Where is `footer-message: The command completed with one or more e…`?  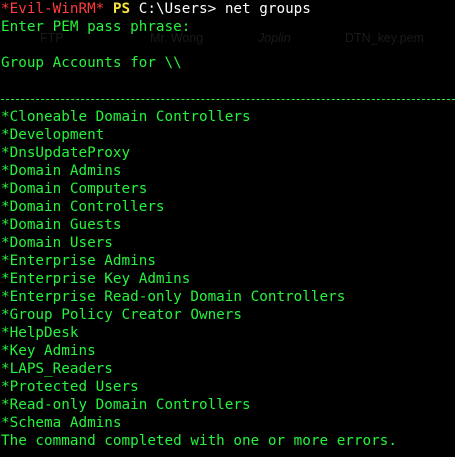
footer-message: The command completed with one or more e… is located at coordinates (199, 441).